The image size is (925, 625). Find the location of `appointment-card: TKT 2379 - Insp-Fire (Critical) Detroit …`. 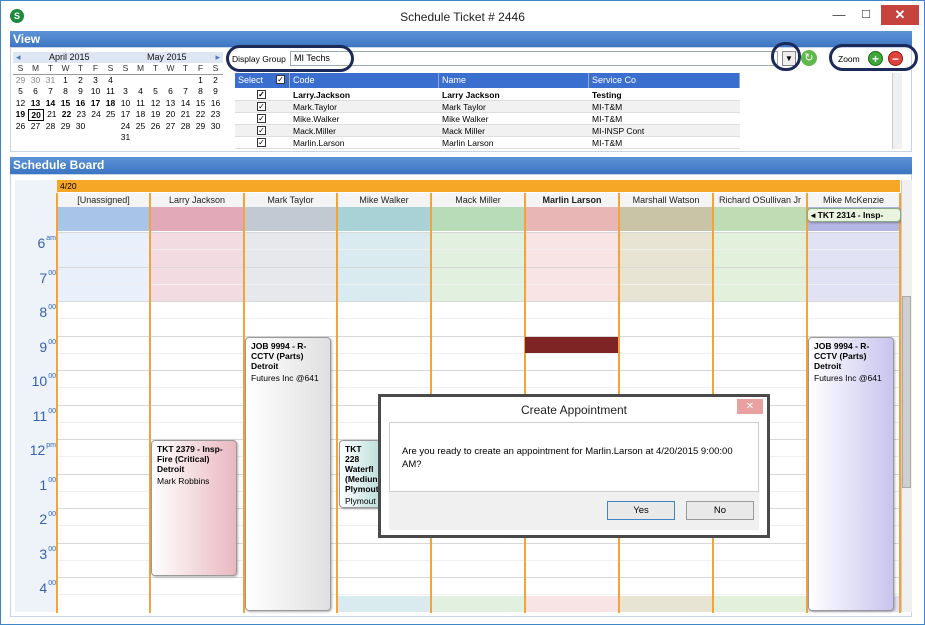

appointment-card: TKT 2379 - Insp-Fire (Critical) Detroit … is located at coordinates (194, 508).